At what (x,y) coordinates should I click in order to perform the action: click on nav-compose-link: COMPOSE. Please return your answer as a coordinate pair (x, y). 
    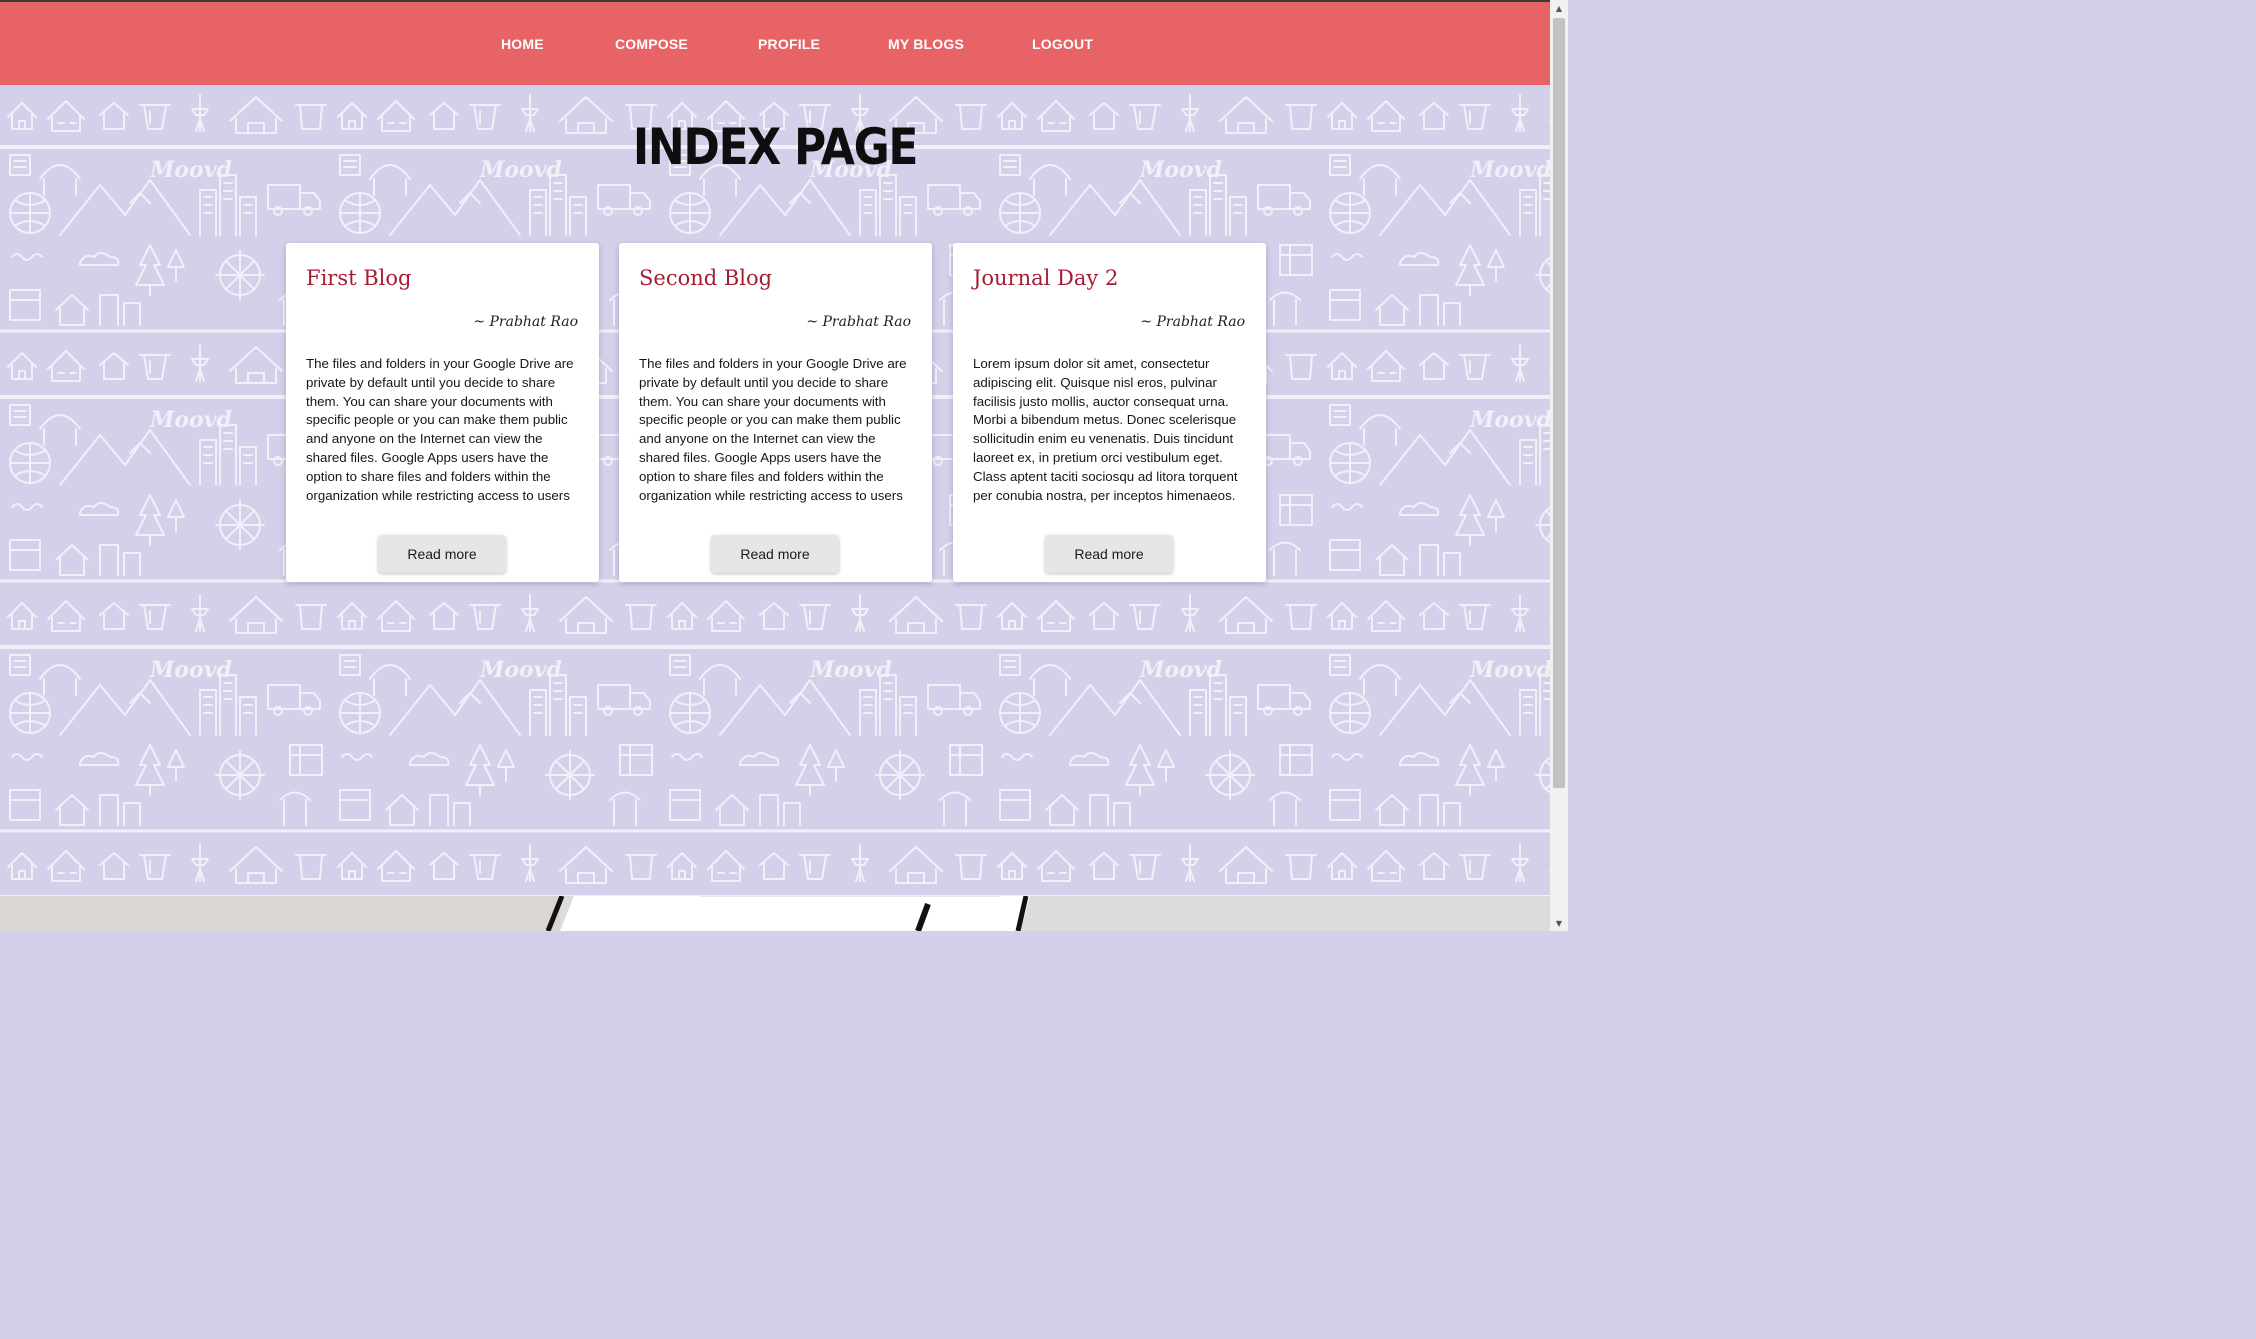
    Looking at the image, I should click on (651, 44).